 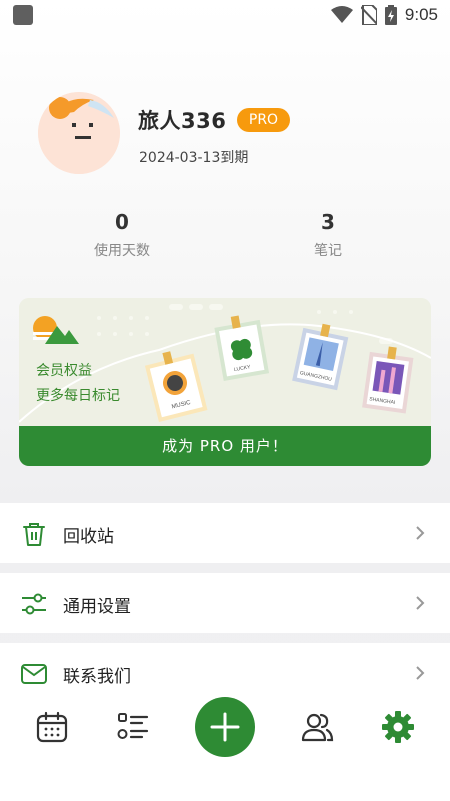 I want to click on battery-charging-icon, so click(x=390, y=15).